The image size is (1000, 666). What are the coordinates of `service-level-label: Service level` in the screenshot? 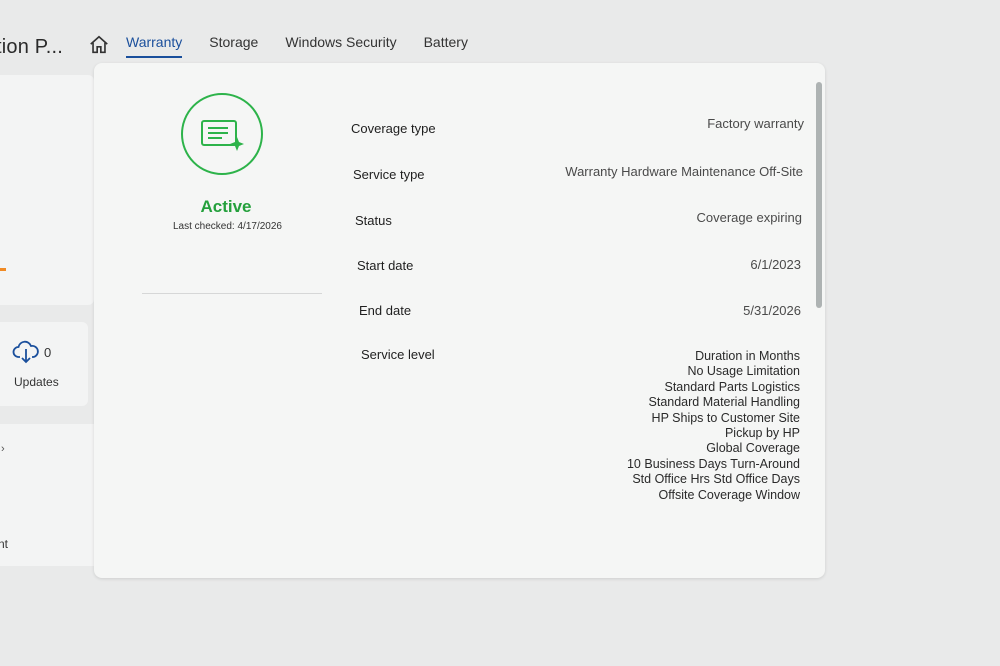 It's located at (398, 354).